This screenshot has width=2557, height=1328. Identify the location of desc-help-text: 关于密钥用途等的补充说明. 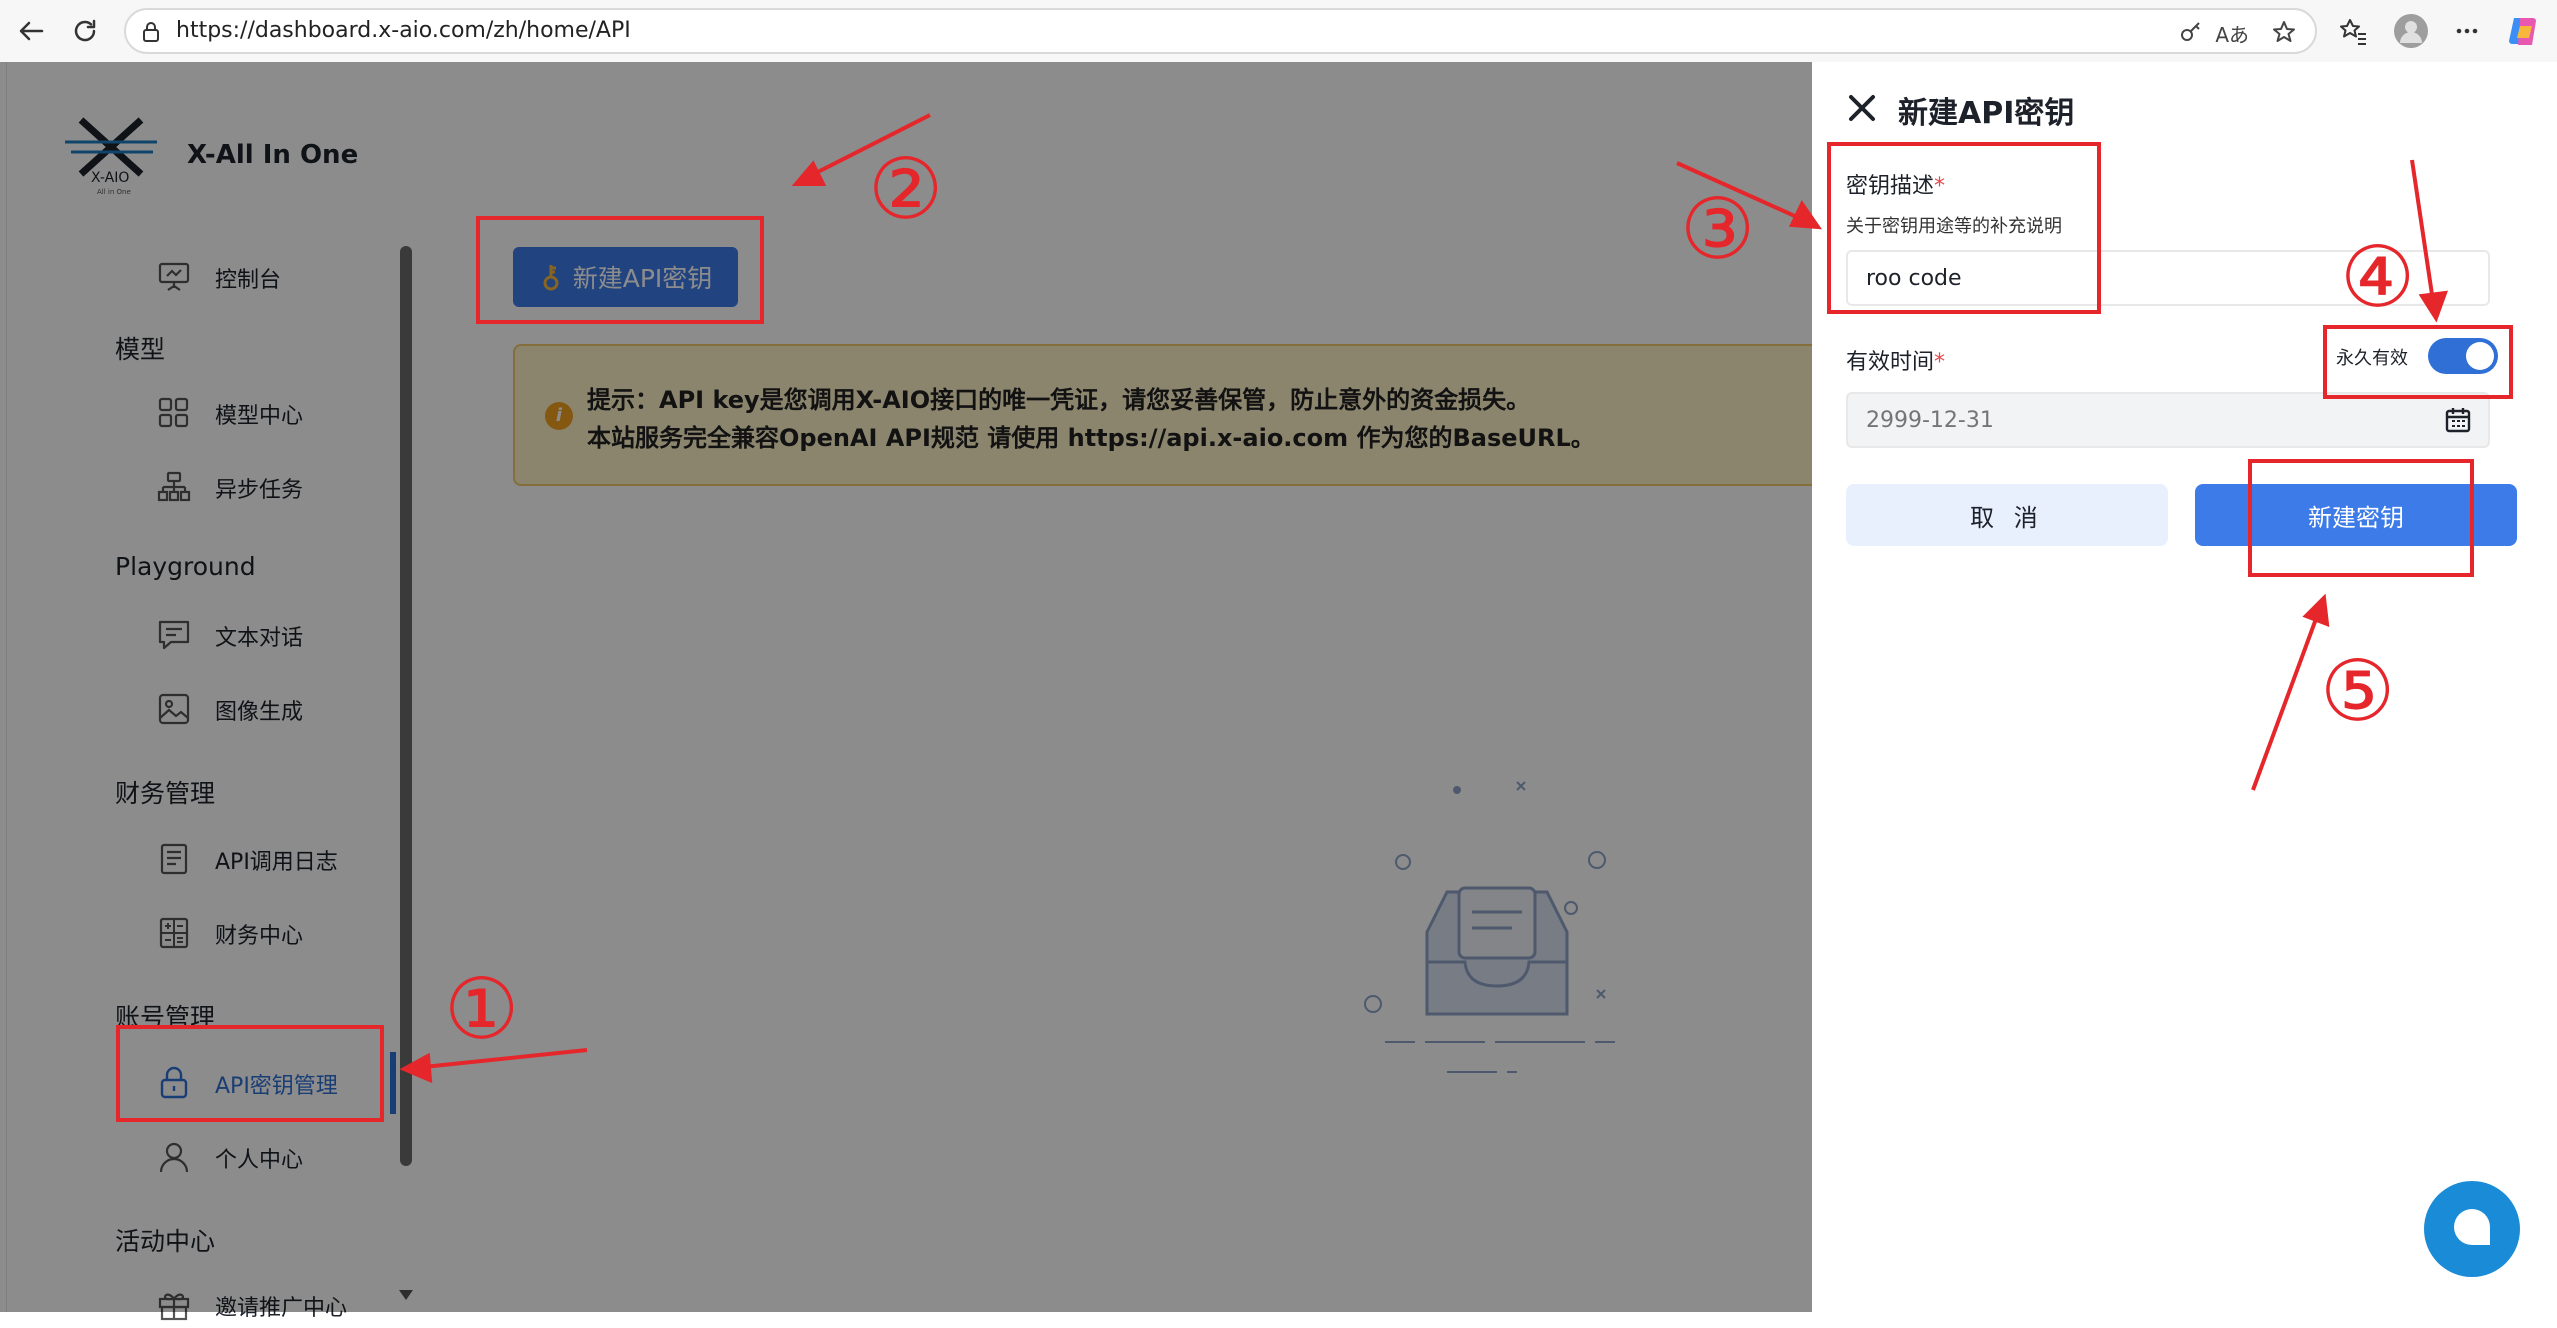
(1954, 226).